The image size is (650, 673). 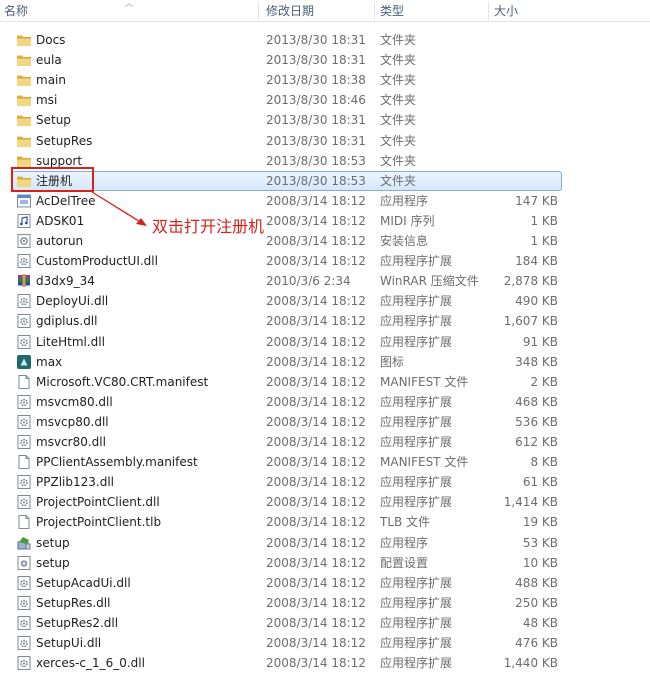 What do you see at coordinates (129, 11) in the screenshot?
I see `column-header-name: 名称` at bounding box center [129, 11].